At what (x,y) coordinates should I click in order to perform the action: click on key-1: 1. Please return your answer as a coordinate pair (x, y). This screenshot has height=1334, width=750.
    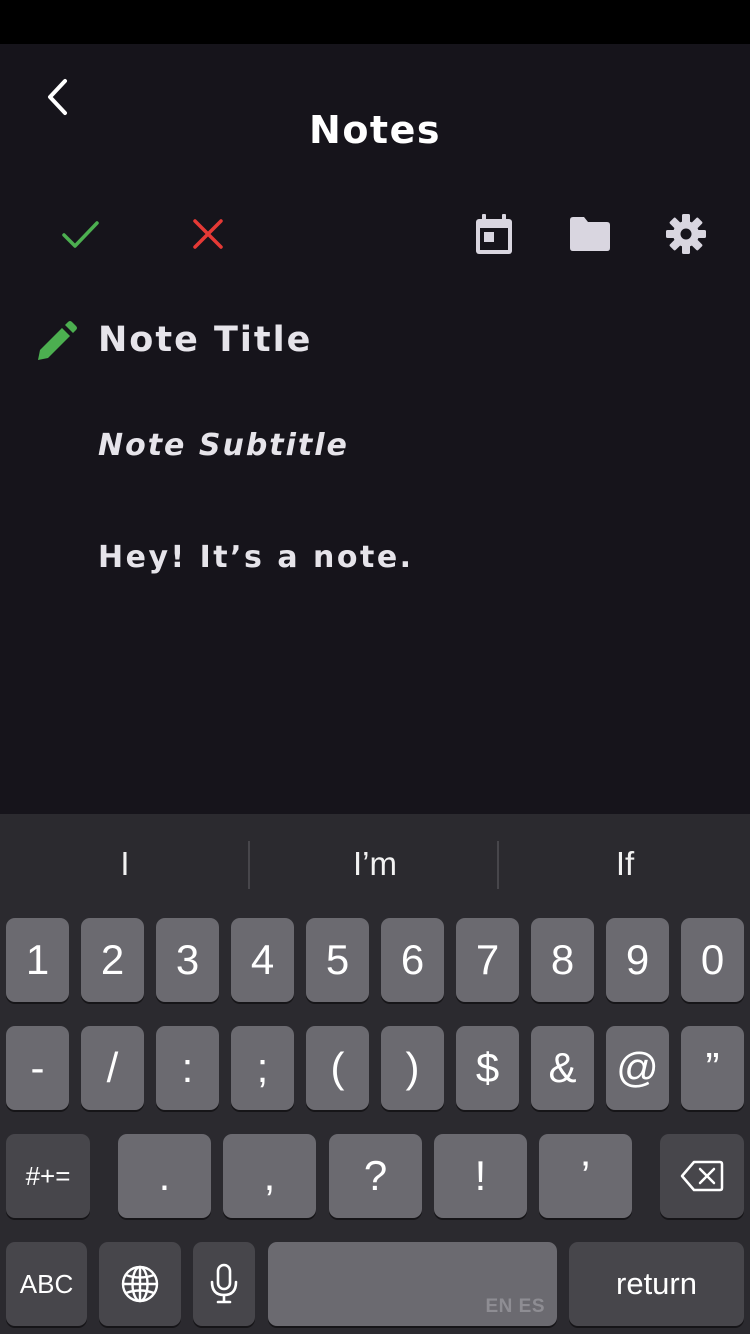
    Looking at the image, I should click on (37, 960).